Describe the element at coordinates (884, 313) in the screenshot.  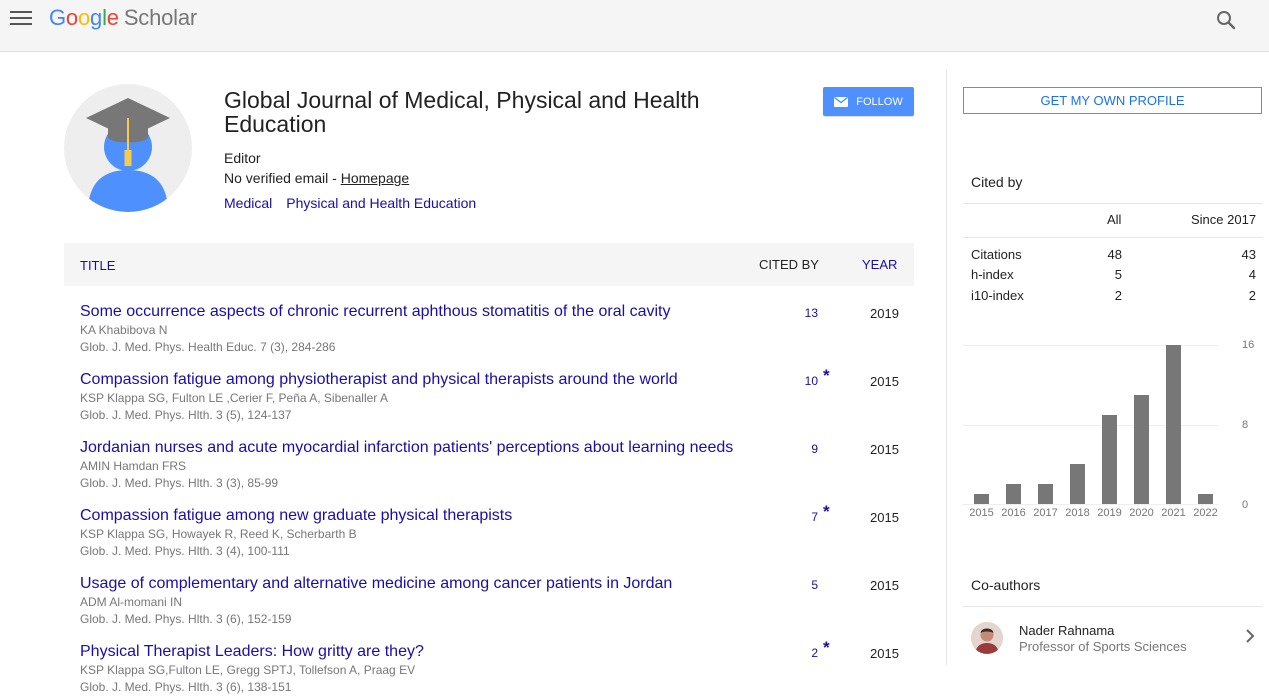
I see `article-year: 2019` at that location.